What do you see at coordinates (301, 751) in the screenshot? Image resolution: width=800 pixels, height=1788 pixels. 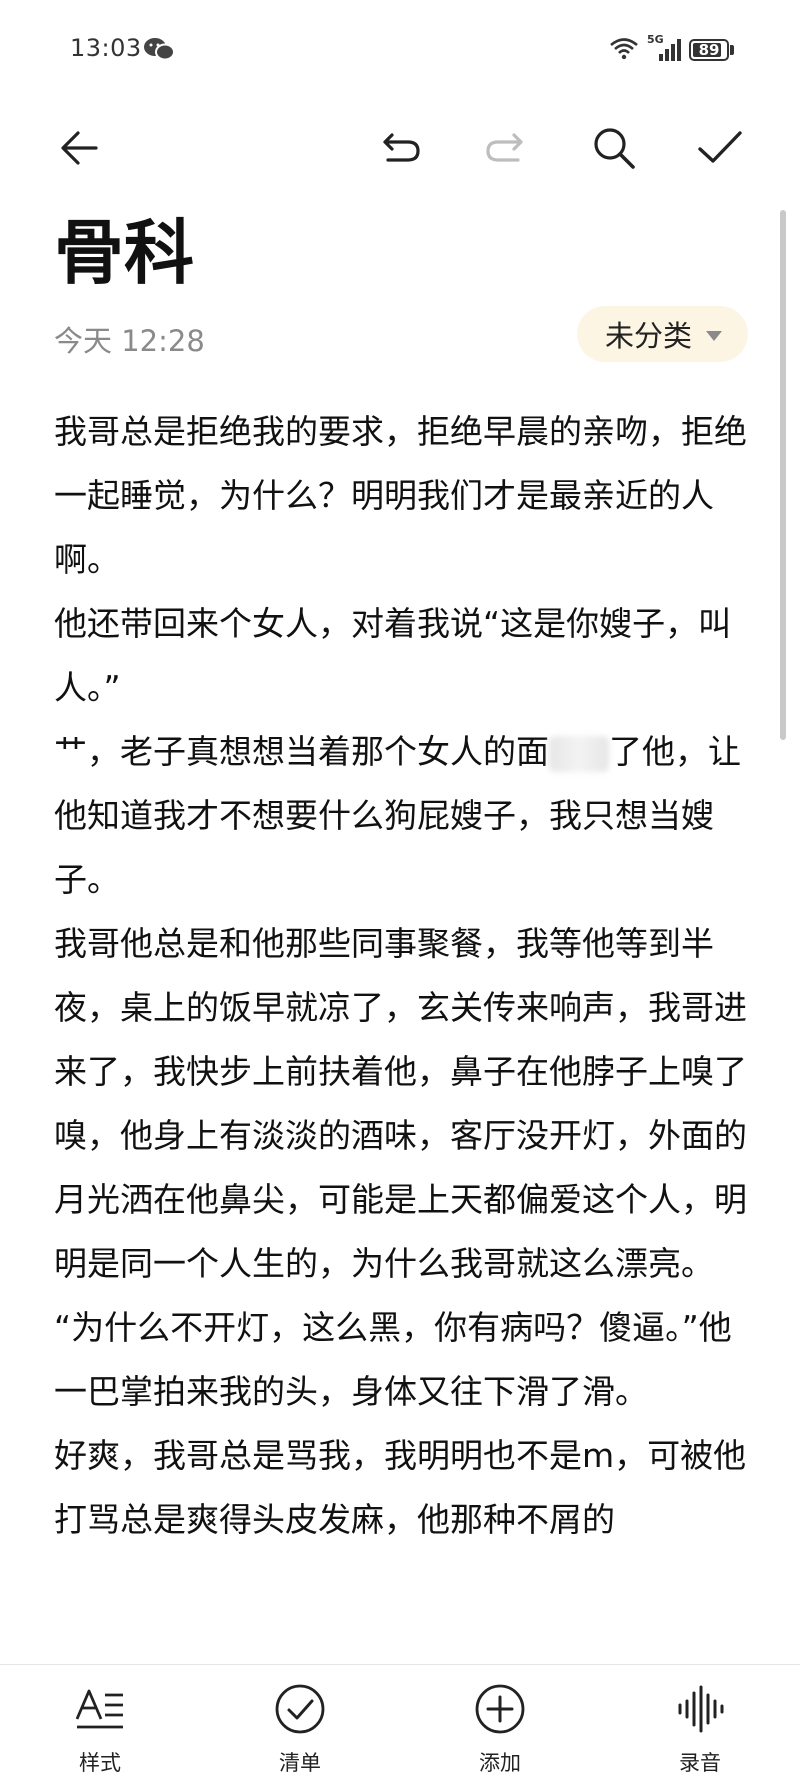 I see `note-paragraph-text: 艹，老子真想想当着那个女人的面` at bounding box center [301, 751].